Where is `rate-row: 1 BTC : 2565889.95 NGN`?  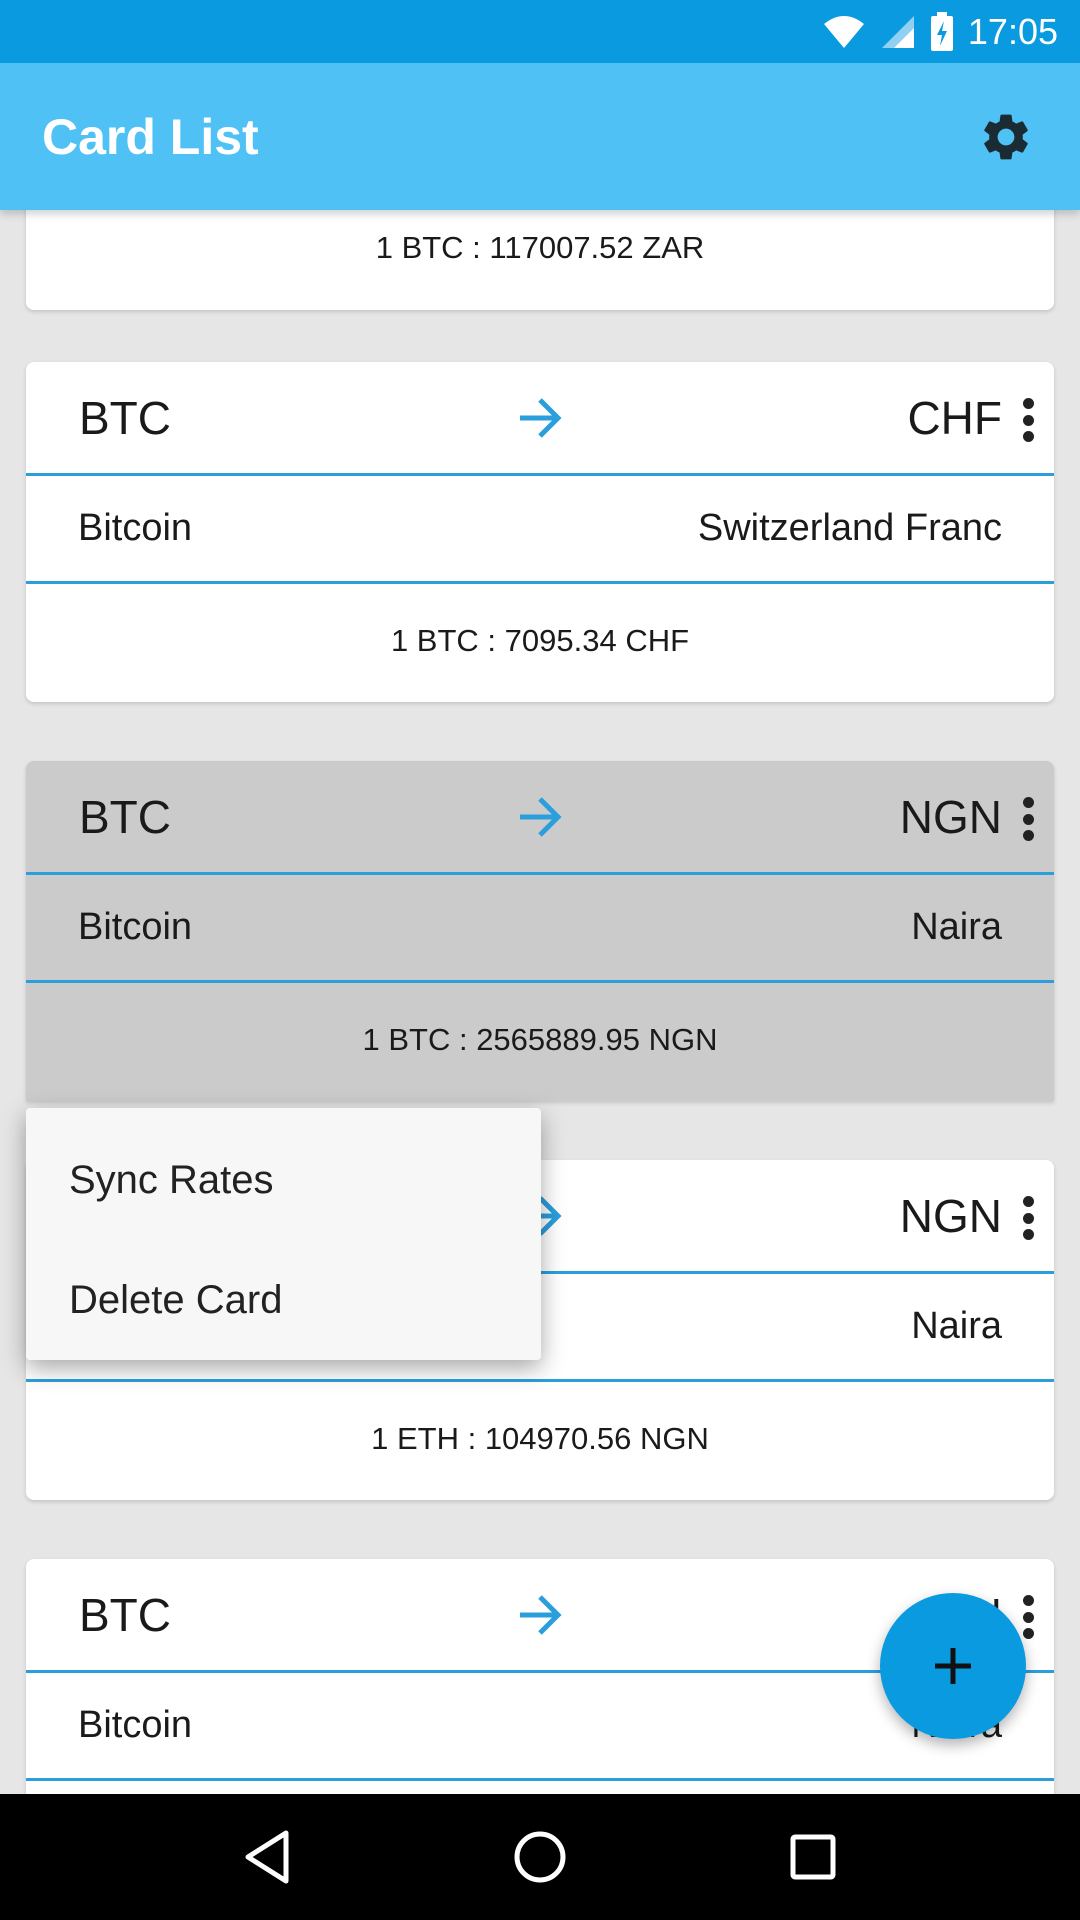 rate-row: 1 BTC : 2565889.95 NGN is located at coordinates (540, 1042).